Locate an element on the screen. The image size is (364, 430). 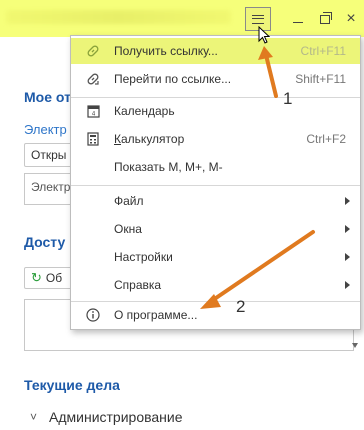
annotation-marker-2: 2 is located at coordinates (241, 306).